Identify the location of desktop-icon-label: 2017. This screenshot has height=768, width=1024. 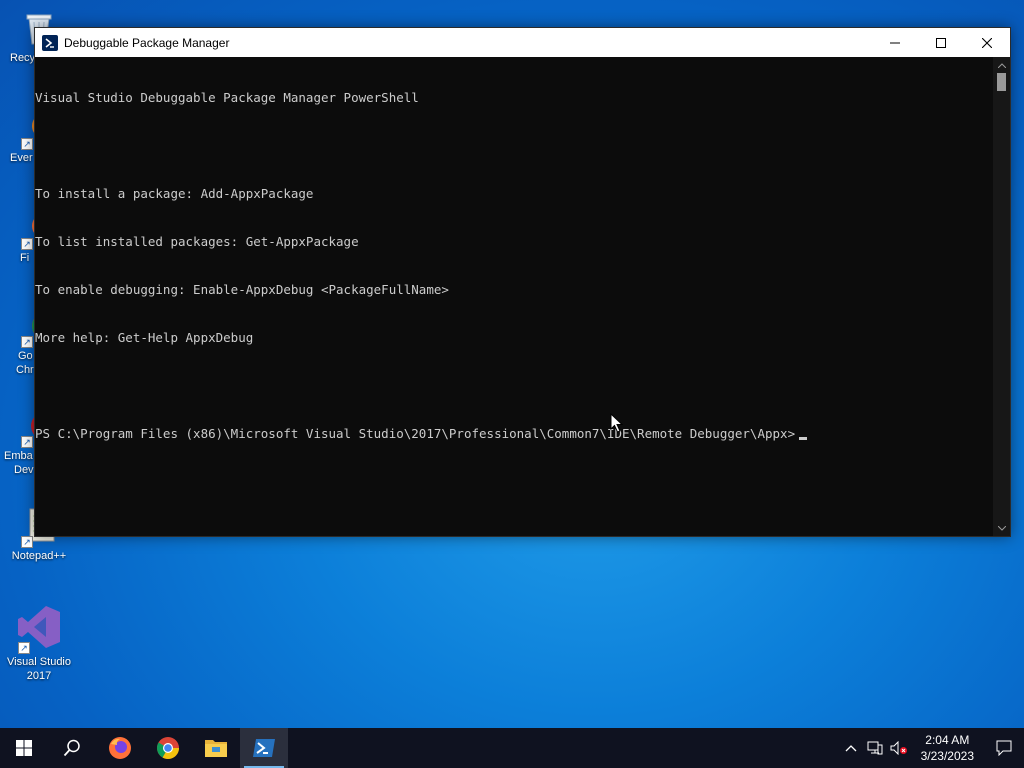
(39, 676).